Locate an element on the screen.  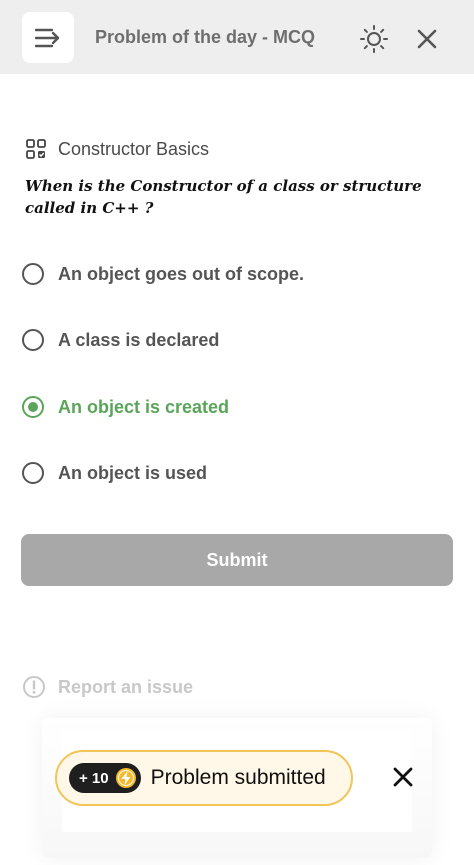
option-label: A class is declared is located at coordinates (139, 339).